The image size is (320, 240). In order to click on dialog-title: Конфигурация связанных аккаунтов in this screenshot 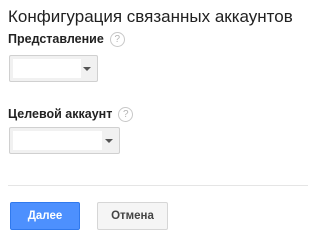, I will do `click(150, 16)`.